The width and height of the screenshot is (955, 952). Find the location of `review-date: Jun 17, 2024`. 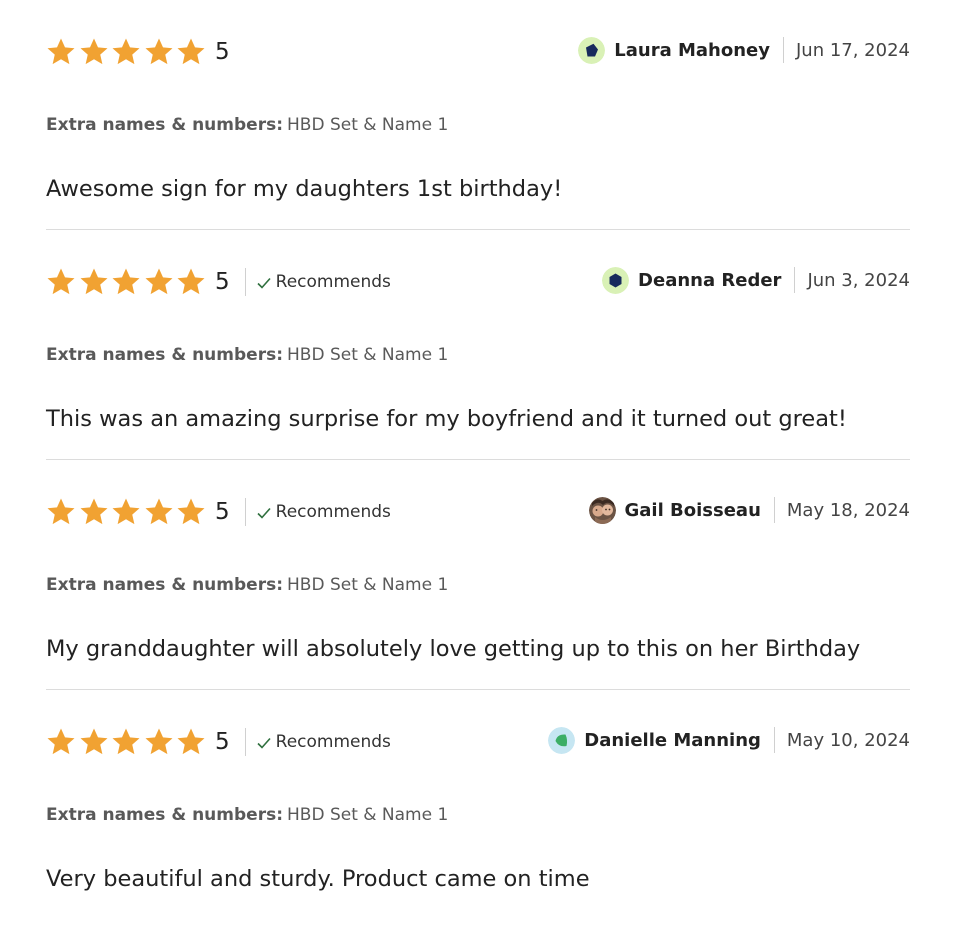

review-date: Jun 17, 2024 is located at coordinates (852, 50).